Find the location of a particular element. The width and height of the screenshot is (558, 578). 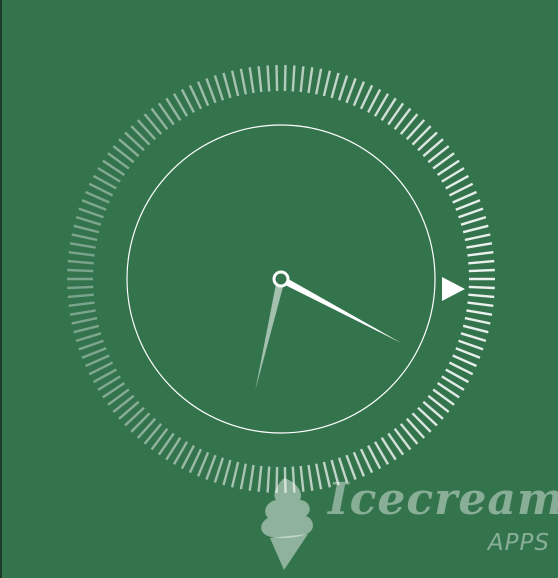

brand-subtitle: APPS is located at coordinates (518, 543).